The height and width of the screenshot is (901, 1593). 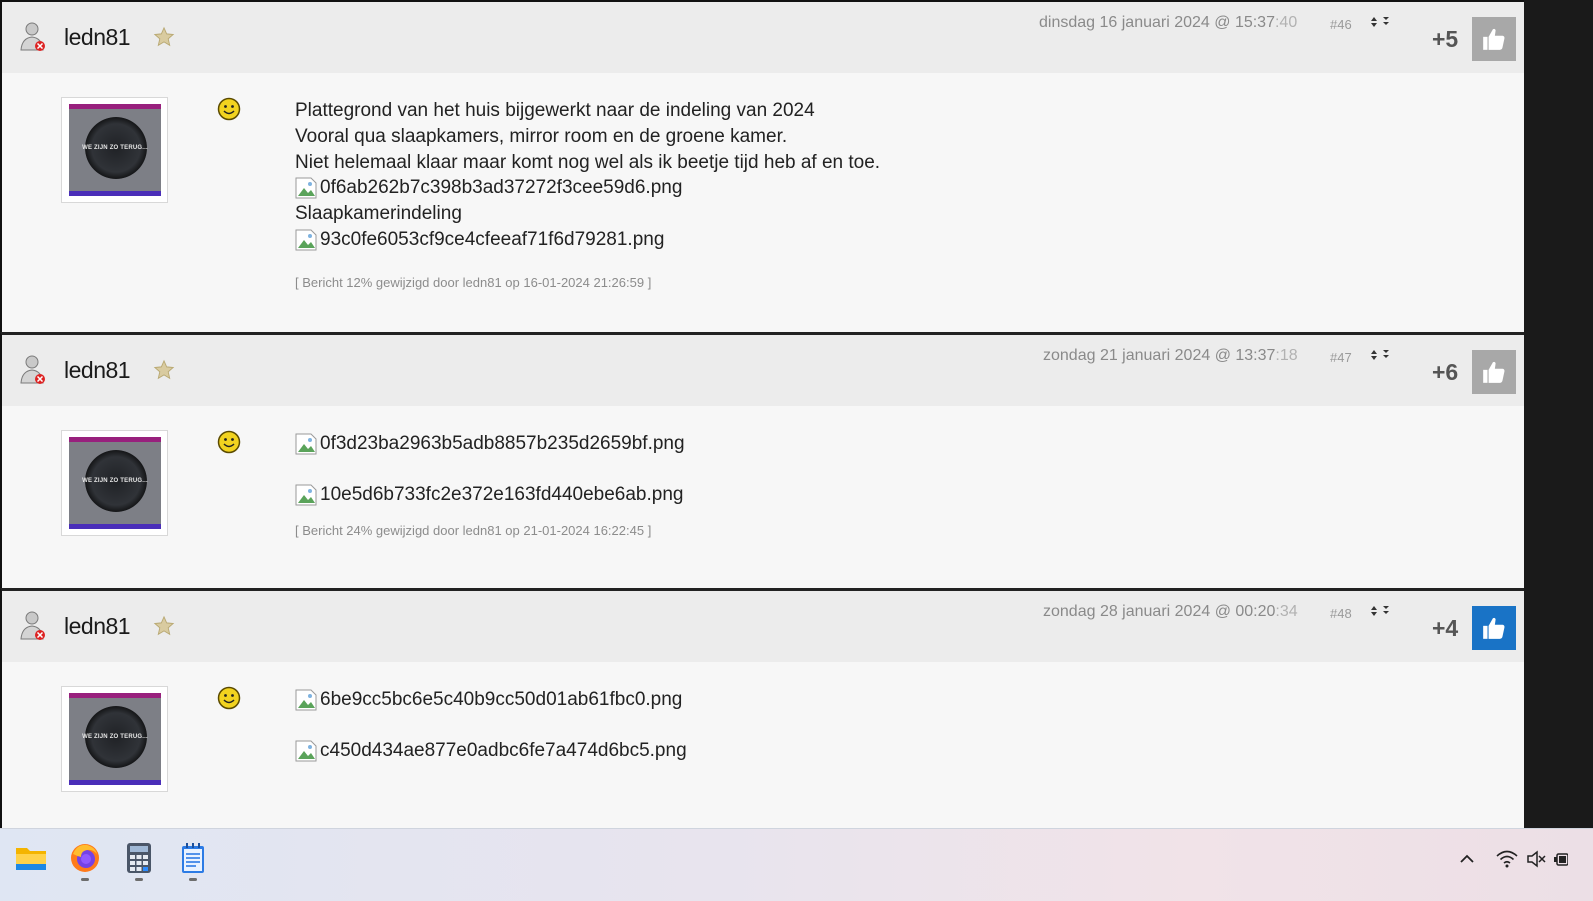 What do you see at coordinates (1558, 421) in the screenshot?
I see `desktop-background` at bounding box center [1558, 421].